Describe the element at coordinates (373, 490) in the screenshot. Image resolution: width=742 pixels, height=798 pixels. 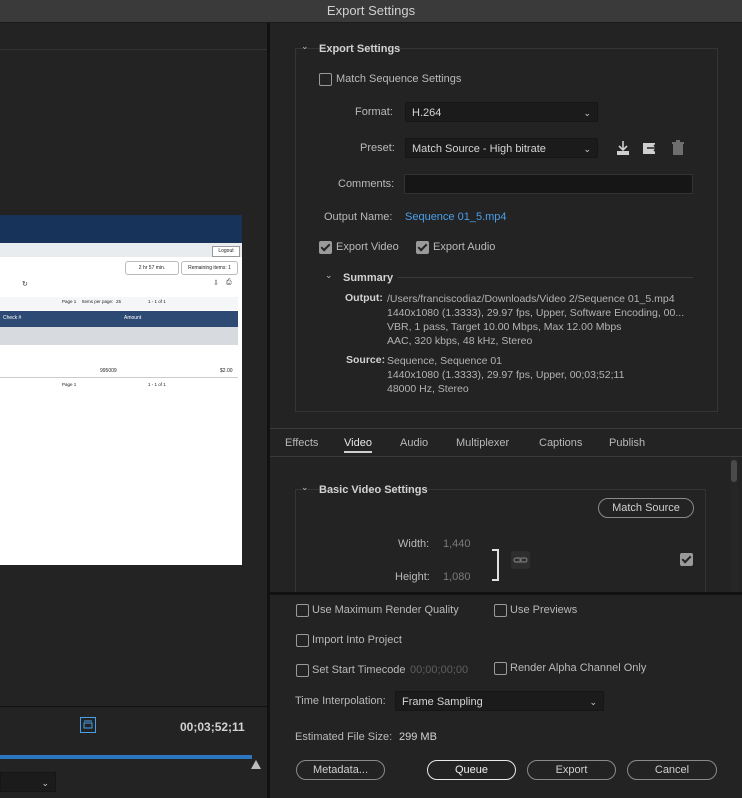
I see `video-settings-header: Basic Video Settings` at that location.